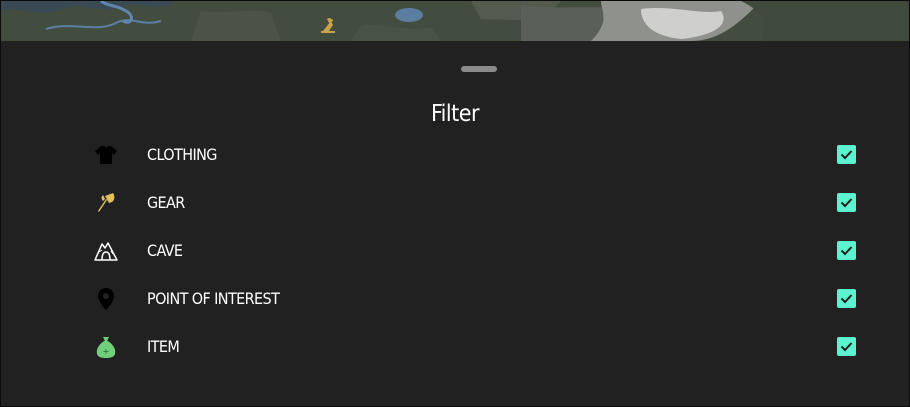 This screenshot has height=407, width=910. I want to click on filter-label-cave: CAVE, so click(165, 250).